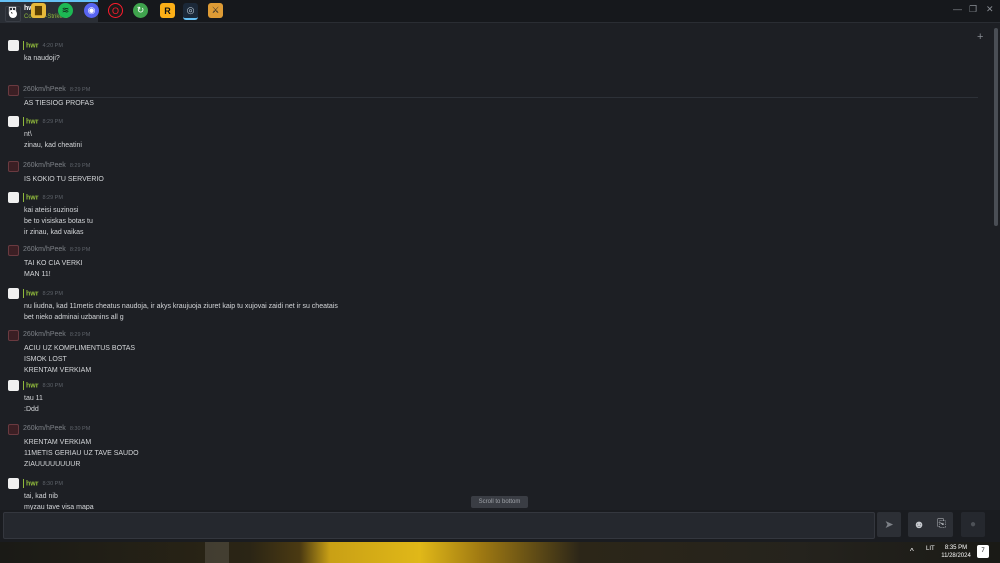 This screenshot has width=1000, height=563. I want to click on message-text: tai, kad nib, so click(41, 496).